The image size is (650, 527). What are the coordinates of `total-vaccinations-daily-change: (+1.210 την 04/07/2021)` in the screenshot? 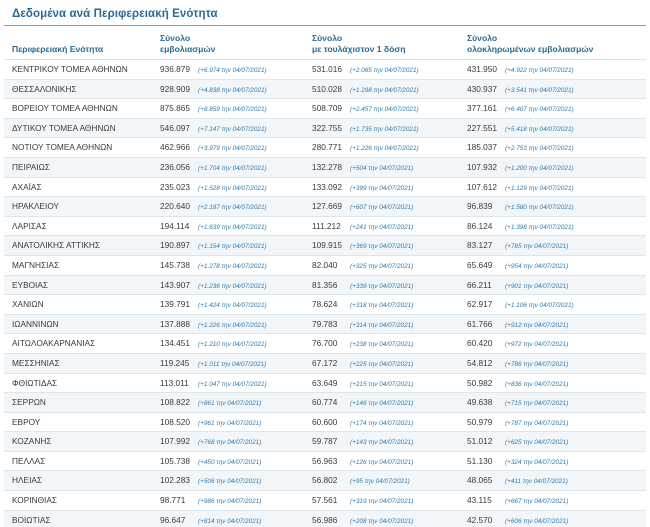 It's located at (232, 345).